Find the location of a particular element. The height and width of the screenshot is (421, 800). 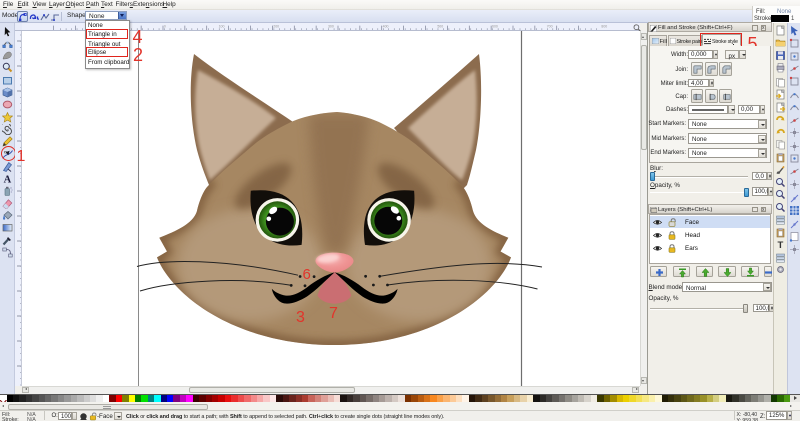

svg-text: 400 is located at coordinates (386, 26).